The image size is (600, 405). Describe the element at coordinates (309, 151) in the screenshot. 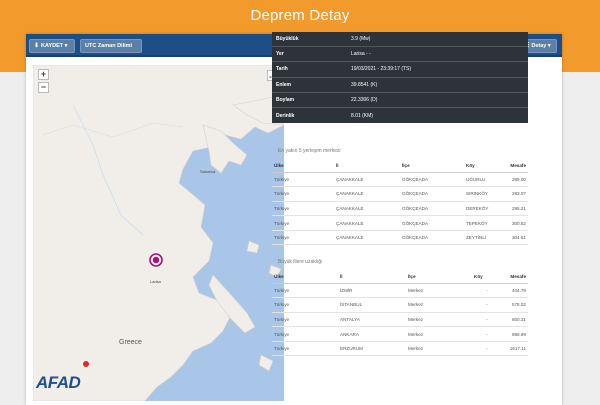

I see `nearest-settlements-title: En yakın 5 yerleşim merkezi` at that location.